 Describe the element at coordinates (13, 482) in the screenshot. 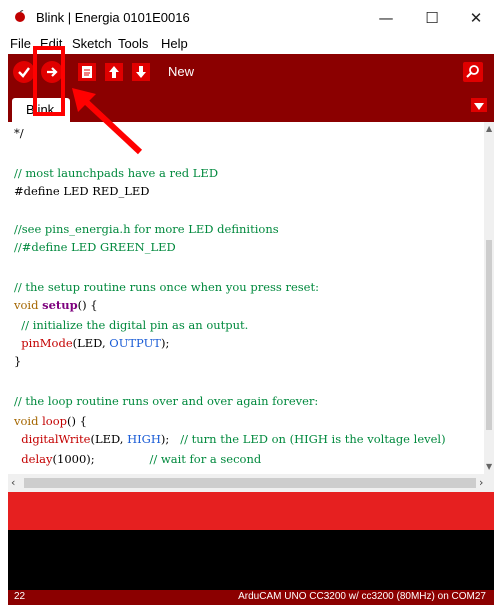

I see `scroll-left-icon: ‹` at that location.